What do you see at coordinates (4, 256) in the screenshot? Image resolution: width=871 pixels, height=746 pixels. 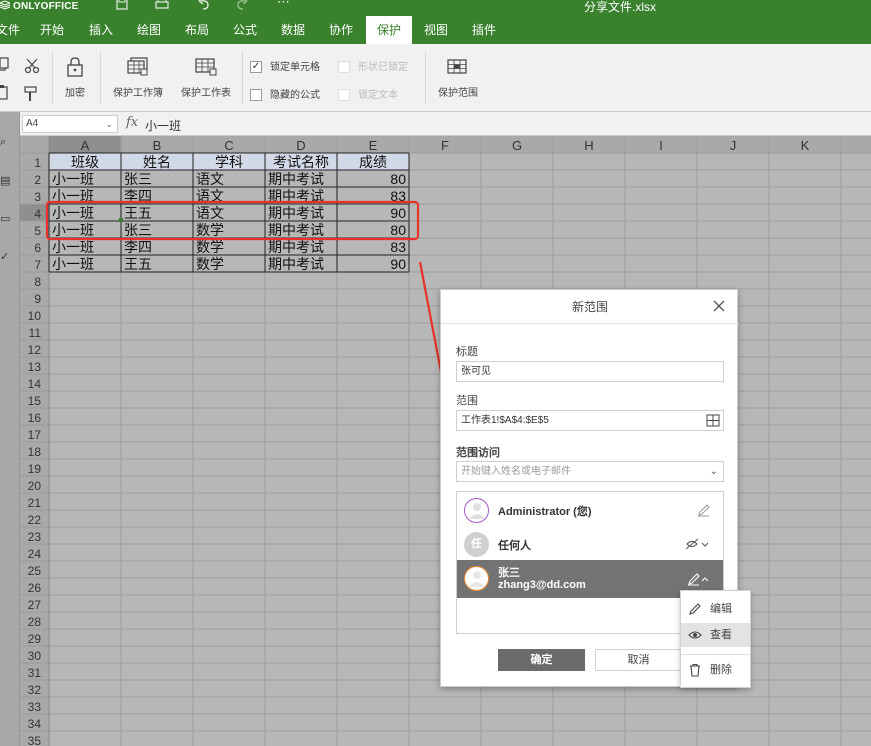 I see `spellcheck-icon: ✓` at bounding box center [4, 256].